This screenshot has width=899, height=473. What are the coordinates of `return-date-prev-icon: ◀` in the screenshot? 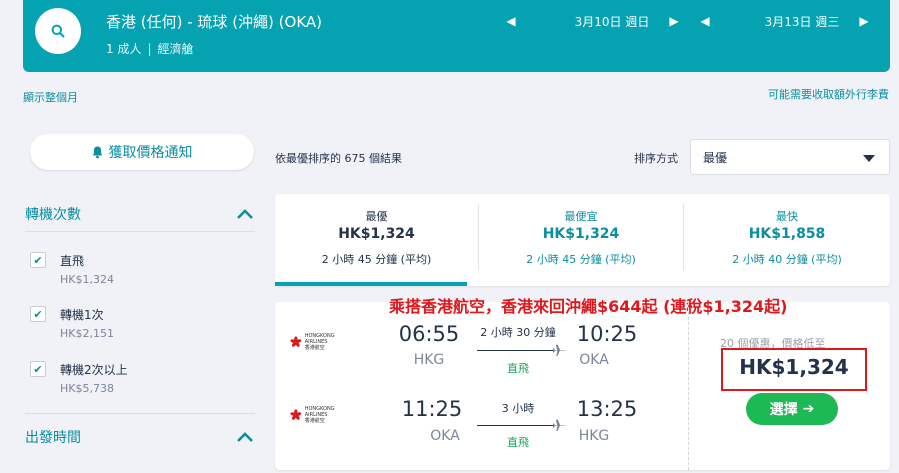 It's located at (705, 21).